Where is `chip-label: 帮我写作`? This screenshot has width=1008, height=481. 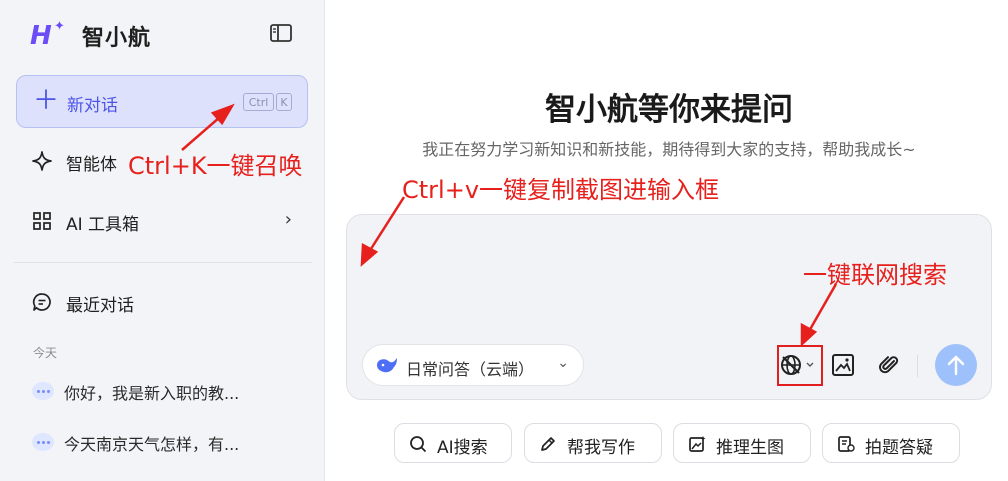
chip-label: 帮我写作 is located at coordinates (601, 448).